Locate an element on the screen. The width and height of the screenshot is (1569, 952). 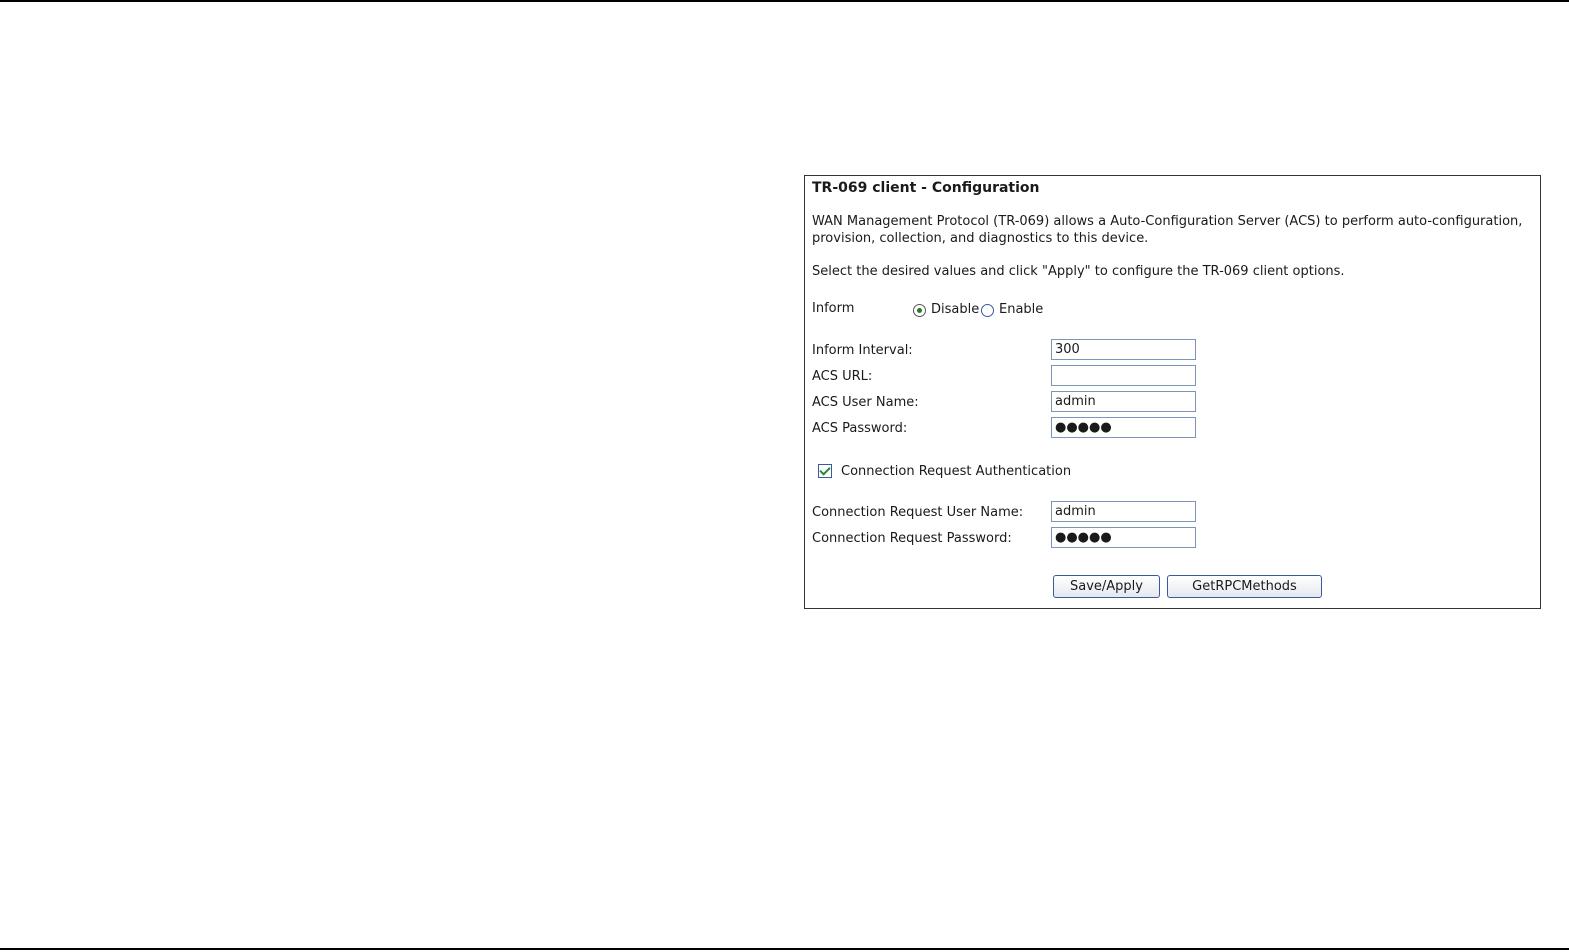
acs-user-name-label: ACS User Name: is located at coordinates (865, 402).